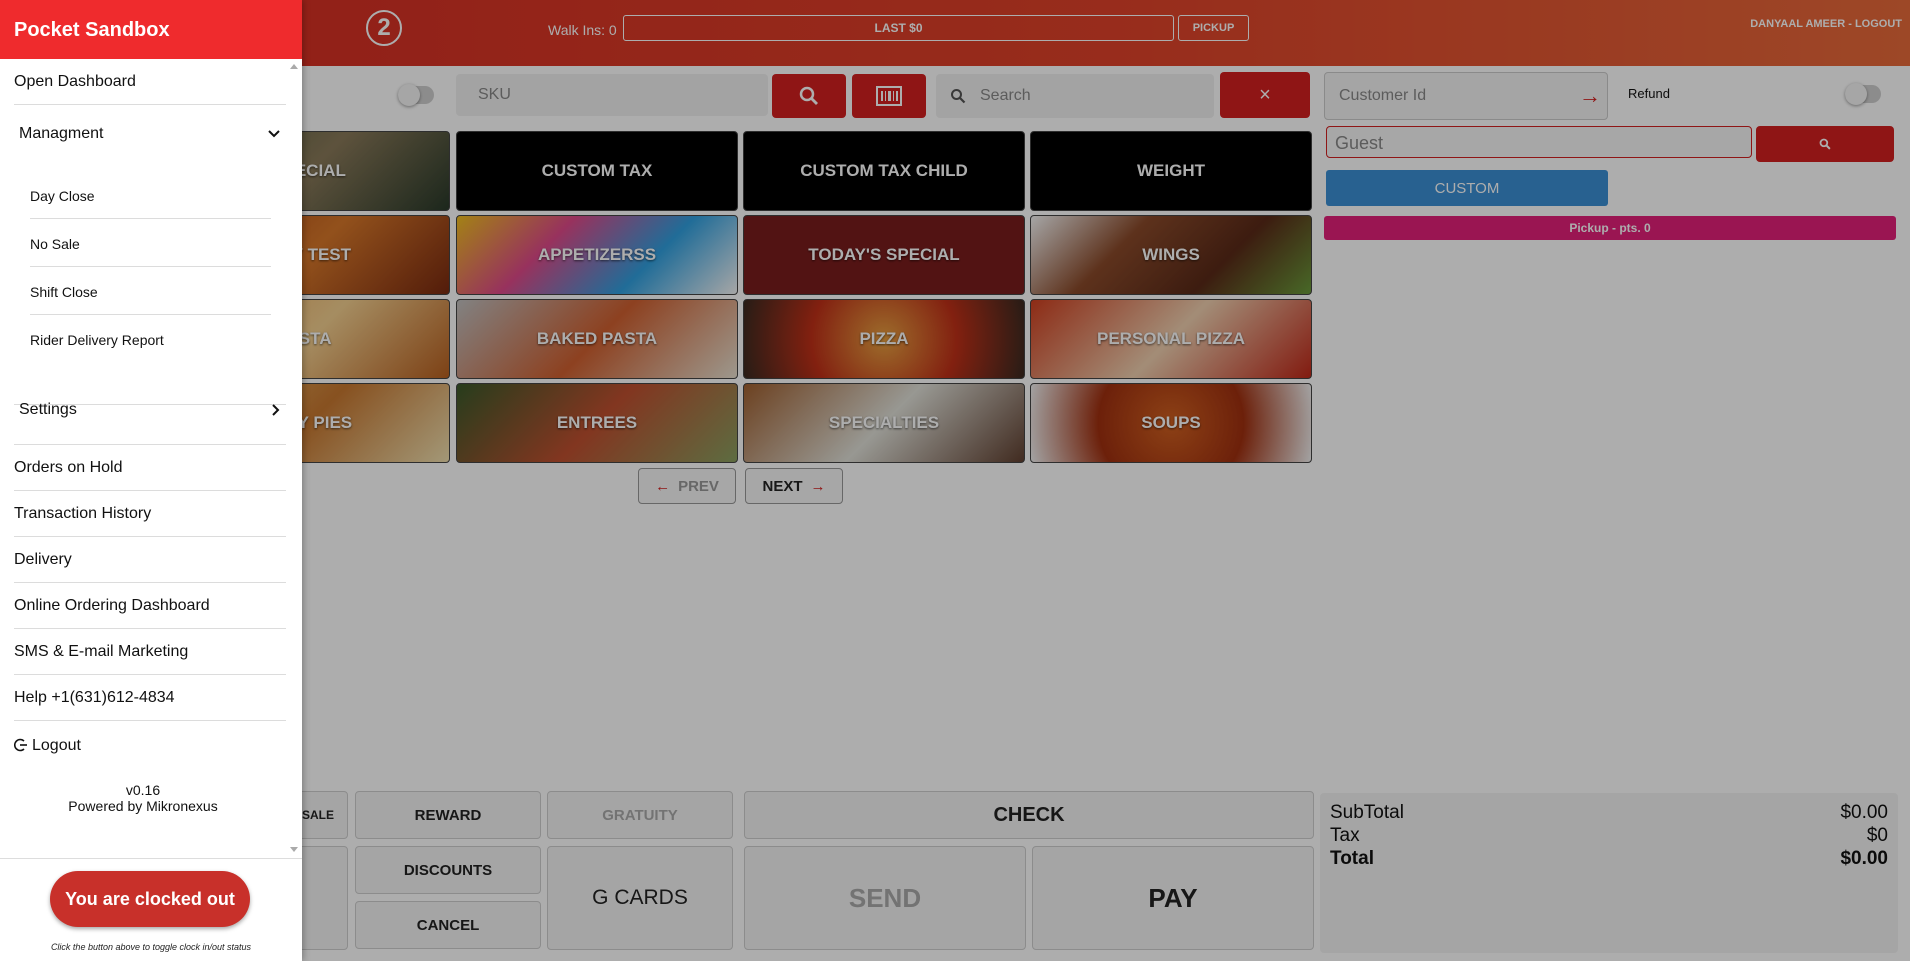 The height and width of the screenshot is (961, 1910). Describe the element at coordinates (56, 745) in the screenshot. I see `logout-label: Logout` at that location.